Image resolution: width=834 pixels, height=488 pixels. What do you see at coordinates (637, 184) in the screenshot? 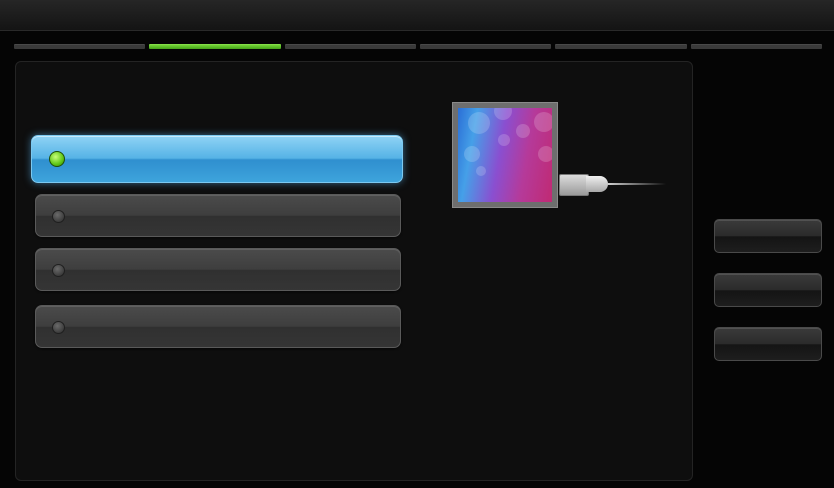
I see `network-cable` at bounding box center [637, 184].